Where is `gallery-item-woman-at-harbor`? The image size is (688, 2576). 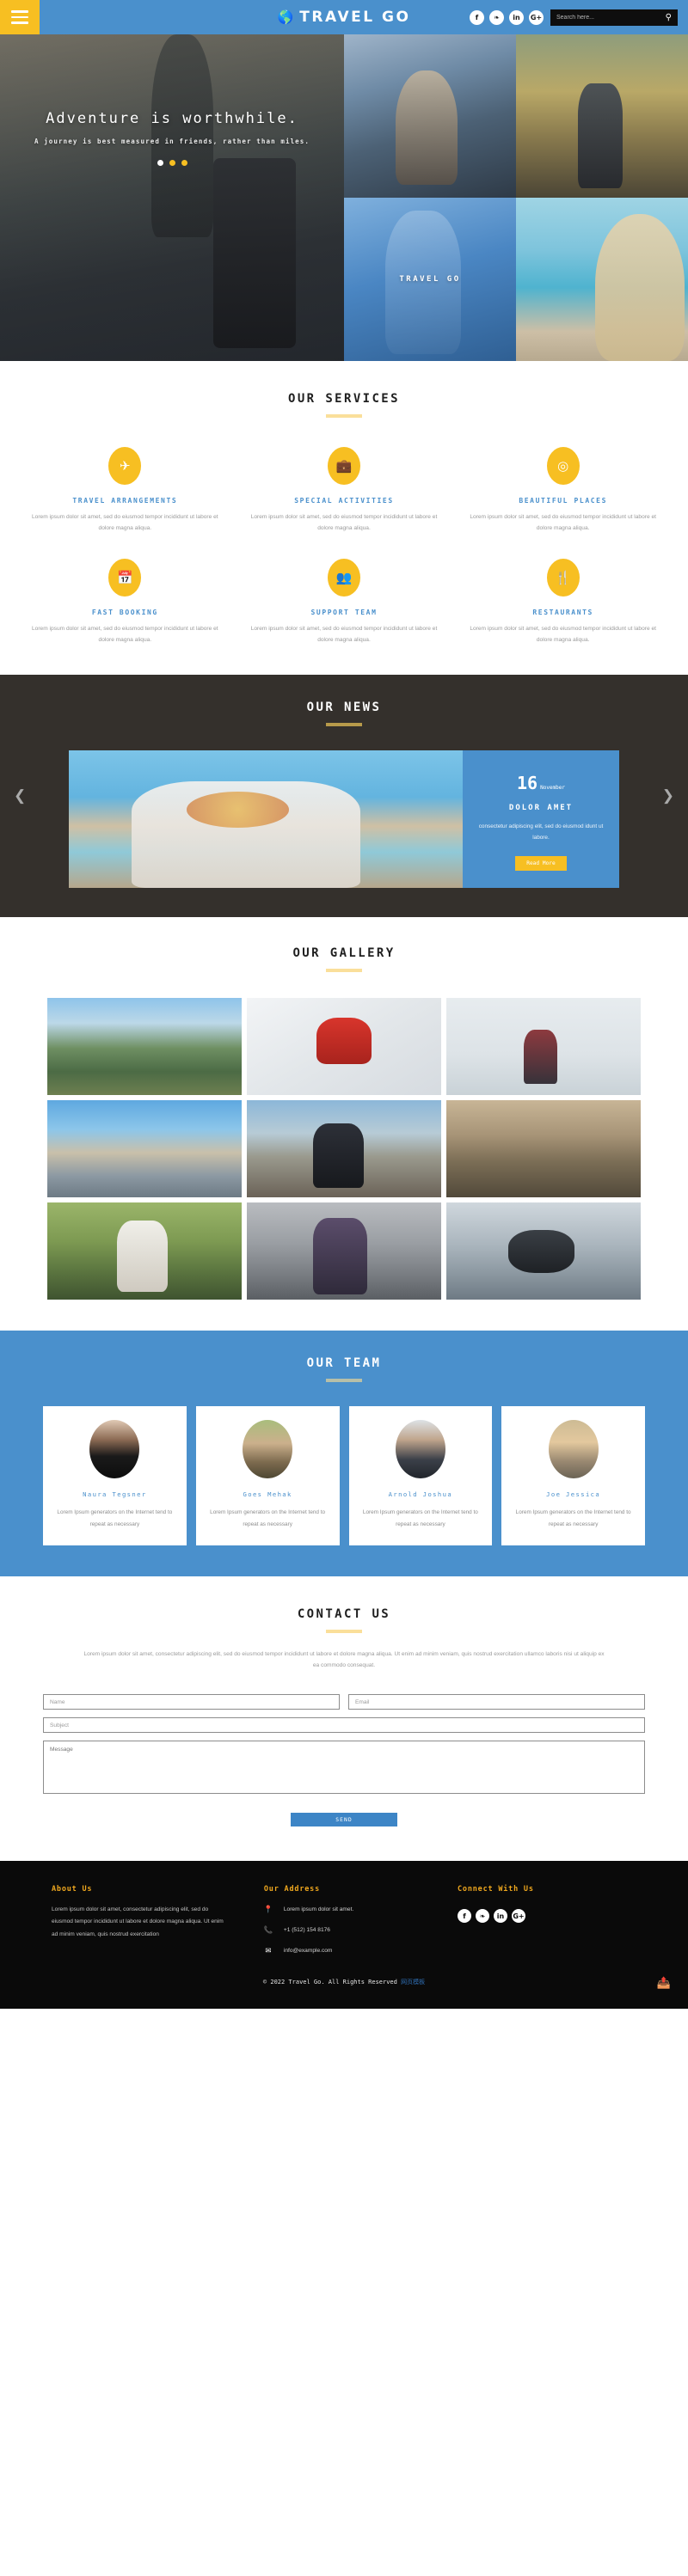
gallery-item-woman-at-harbor is located at coordinates (344, 1149).